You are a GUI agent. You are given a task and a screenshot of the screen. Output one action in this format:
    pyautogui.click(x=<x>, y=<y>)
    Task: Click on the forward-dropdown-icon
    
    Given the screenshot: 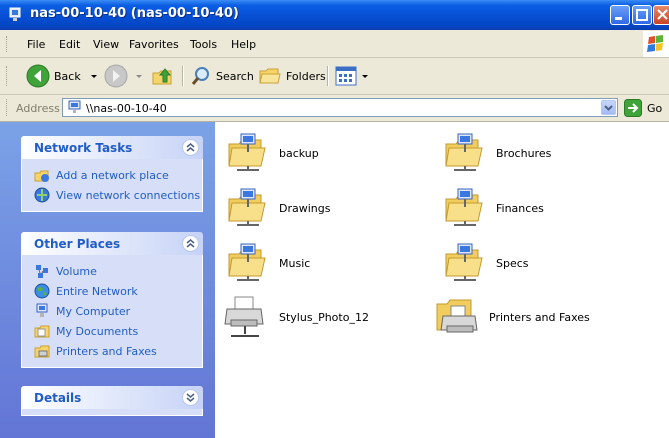 What is the action you would take?
    pyautogui.click(x=139, y=76)
    